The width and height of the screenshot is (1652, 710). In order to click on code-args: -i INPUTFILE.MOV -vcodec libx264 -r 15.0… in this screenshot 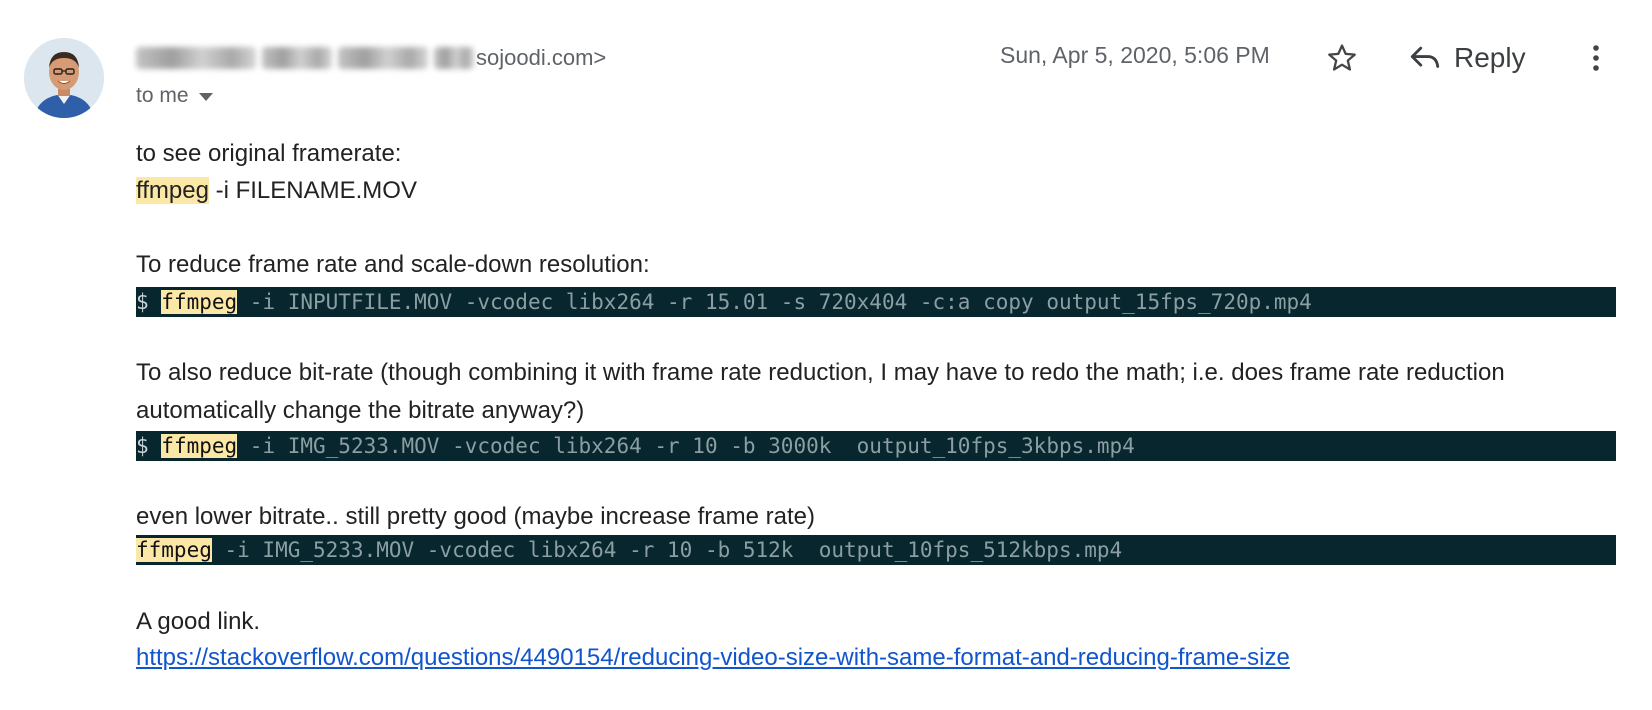, I will do `click(774, 302)`.